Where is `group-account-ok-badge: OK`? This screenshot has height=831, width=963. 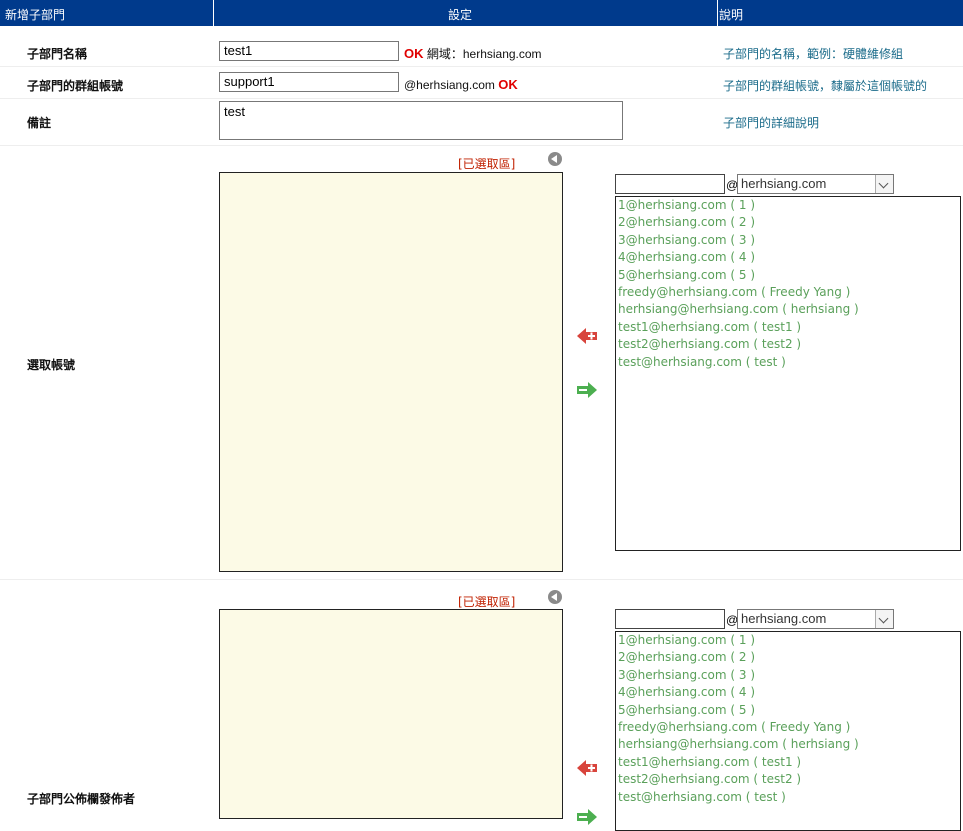
group-account-ok-badge: OK is located at coordinates (508, 84).